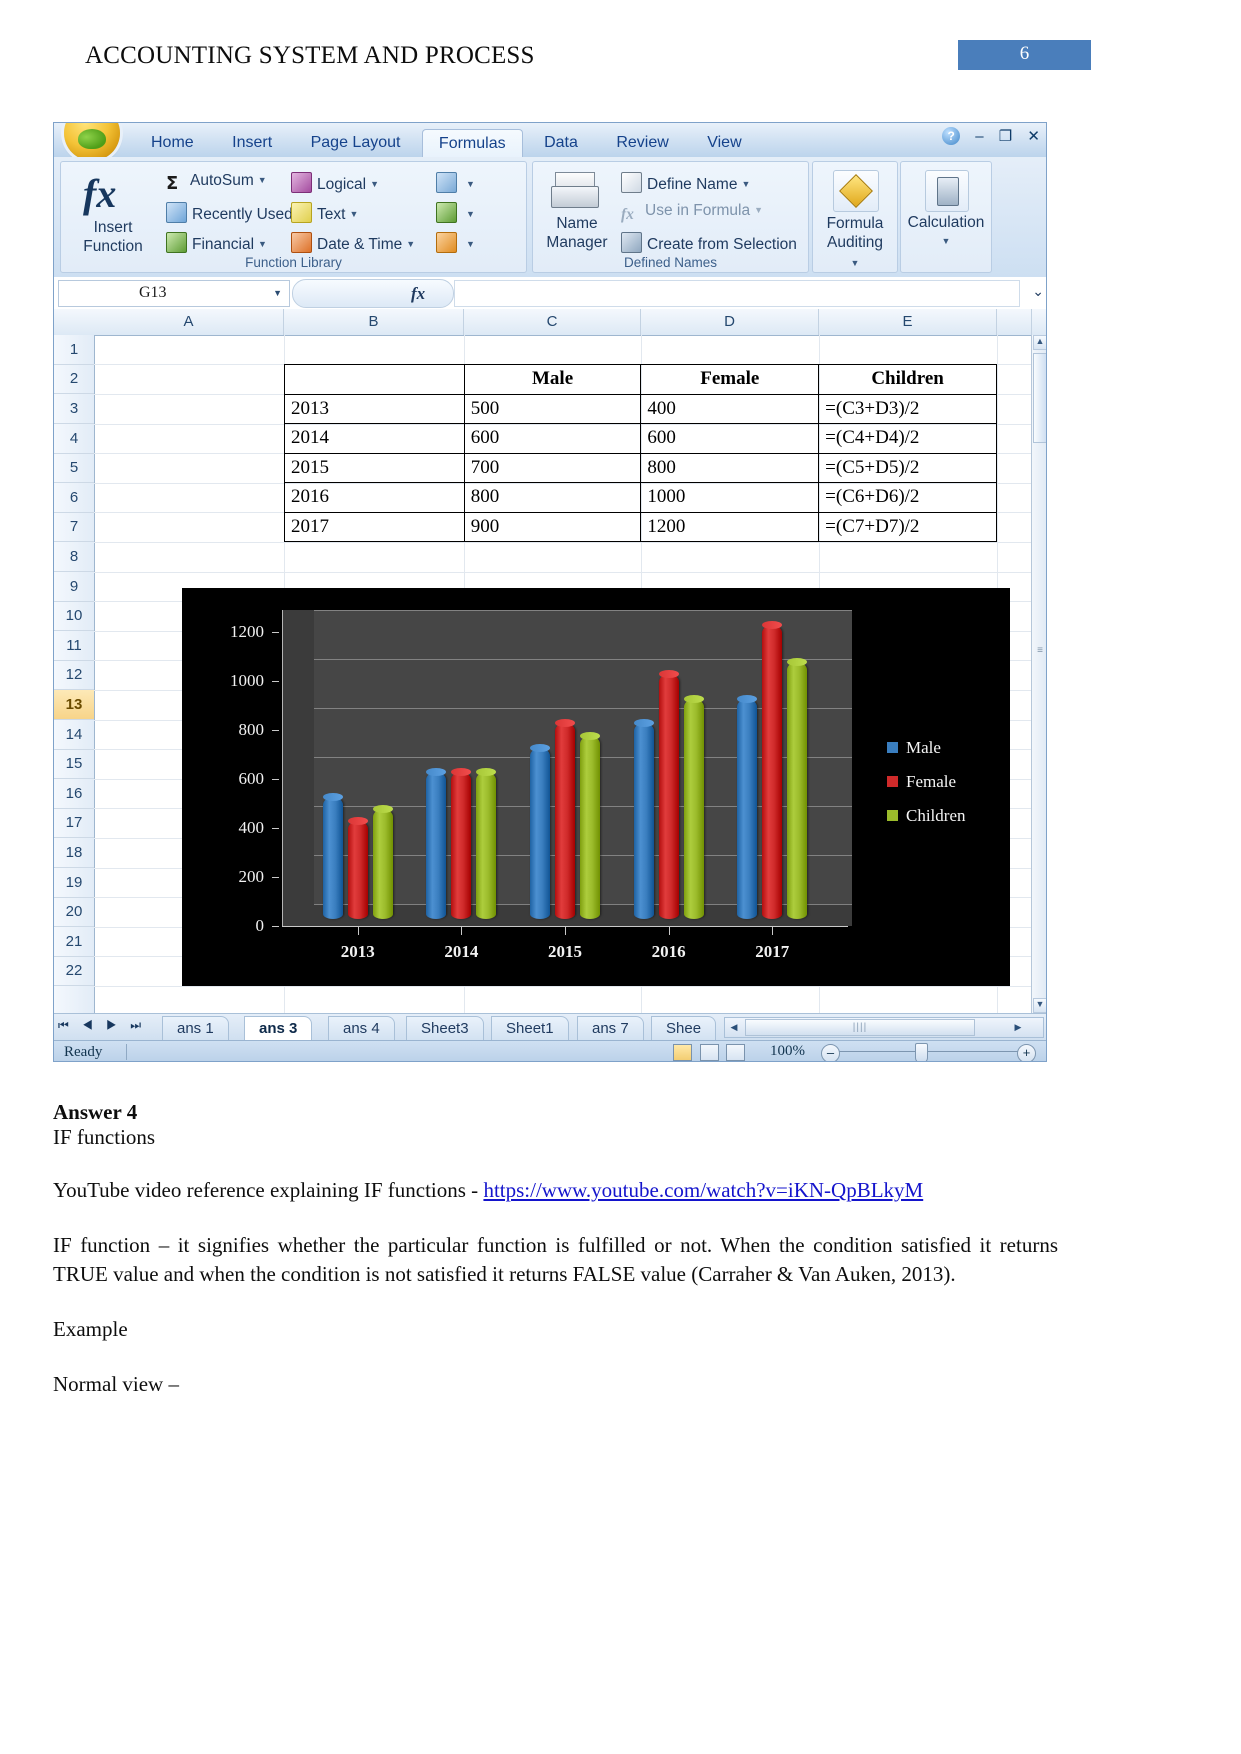 The image size is (1241, 1754). I want to click on close-icon: ✕, so click(1033, 136).